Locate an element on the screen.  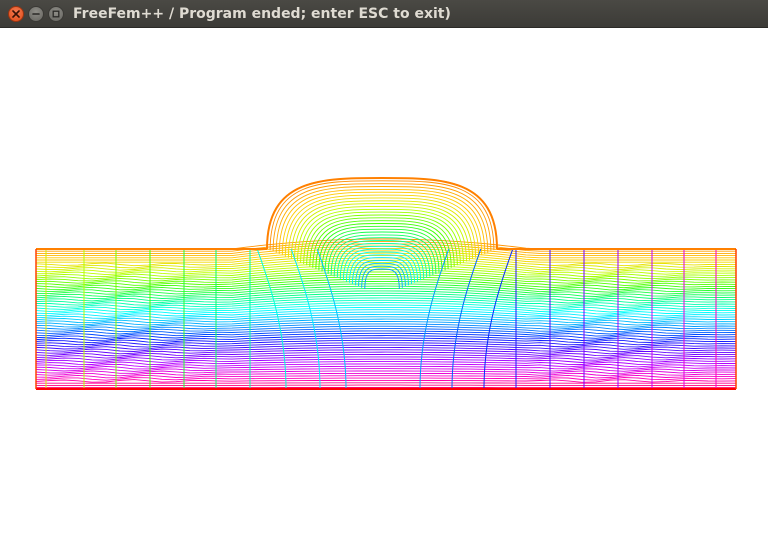
maximize-icon is located at coordinates (56, 14).